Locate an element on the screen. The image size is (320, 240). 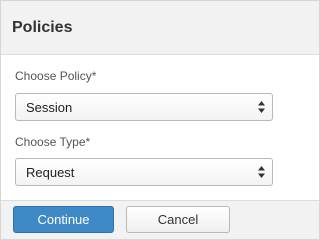
dialog-title: Policies is located at coordinates (42, 27).